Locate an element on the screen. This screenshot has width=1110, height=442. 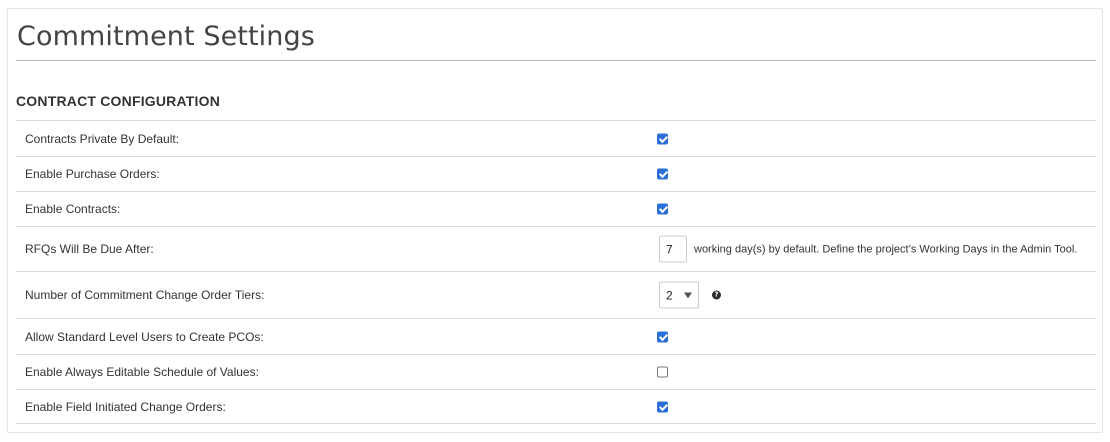
select-value: 2 is located at coordinates (669, 295).